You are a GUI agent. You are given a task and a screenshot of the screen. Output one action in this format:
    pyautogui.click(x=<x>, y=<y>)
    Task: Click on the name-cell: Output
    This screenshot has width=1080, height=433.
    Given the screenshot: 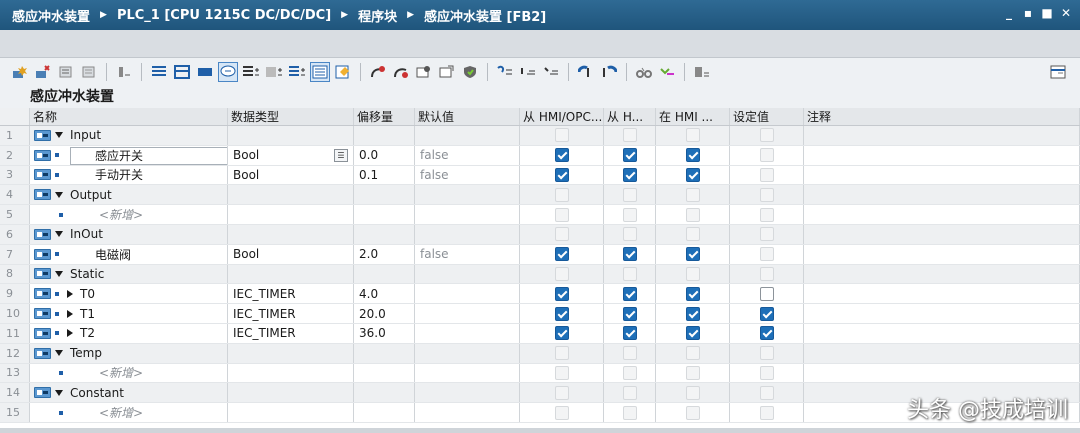 What is the action you would take?
    pyautogui.click(x=129, y=195)
    